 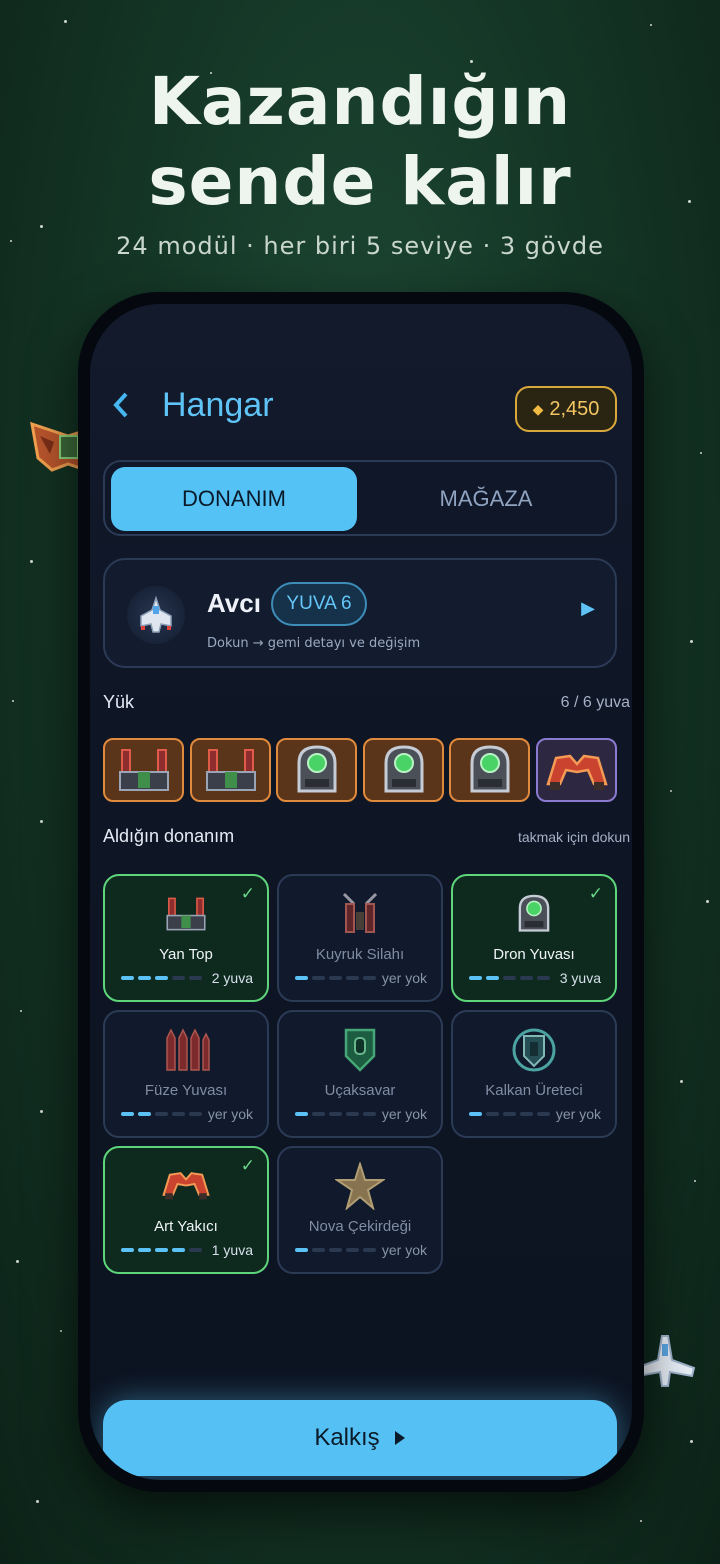 I want to click on flak-icon, so click(x=360, y=1050).